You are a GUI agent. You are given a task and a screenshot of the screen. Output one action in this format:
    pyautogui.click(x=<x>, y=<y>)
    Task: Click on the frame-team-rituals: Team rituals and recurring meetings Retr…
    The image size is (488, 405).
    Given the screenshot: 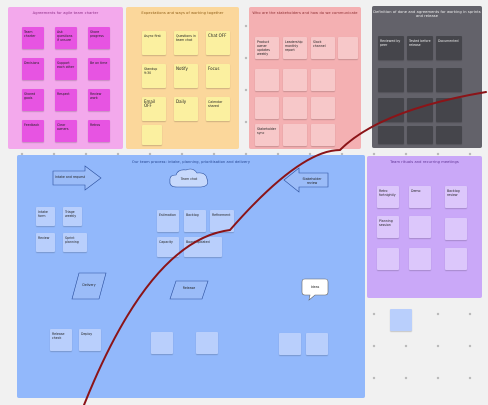 What is the action you would take?
    pyautogui.click(x=424, y=227)
    